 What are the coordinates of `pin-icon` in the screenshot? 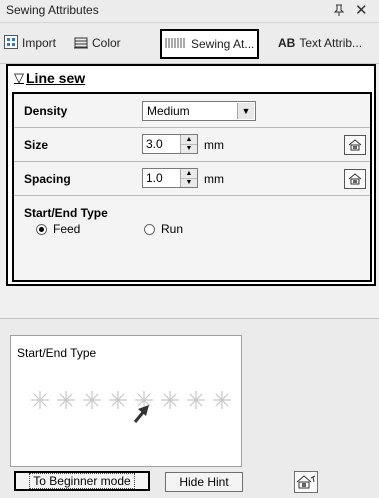 It's located at (339, 11).